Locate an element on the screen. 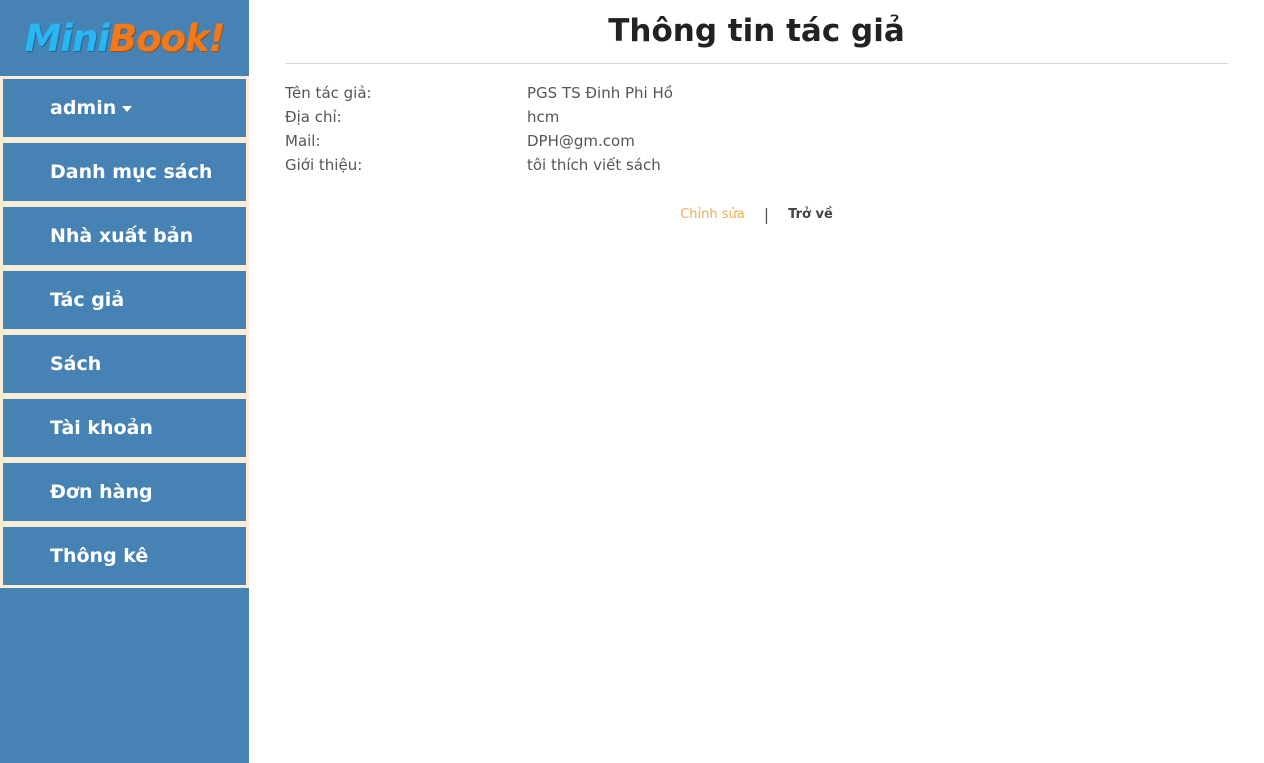 The image size is (1264, 763). detail-label: Giới thiệu: is located at coordinates (324, 165).